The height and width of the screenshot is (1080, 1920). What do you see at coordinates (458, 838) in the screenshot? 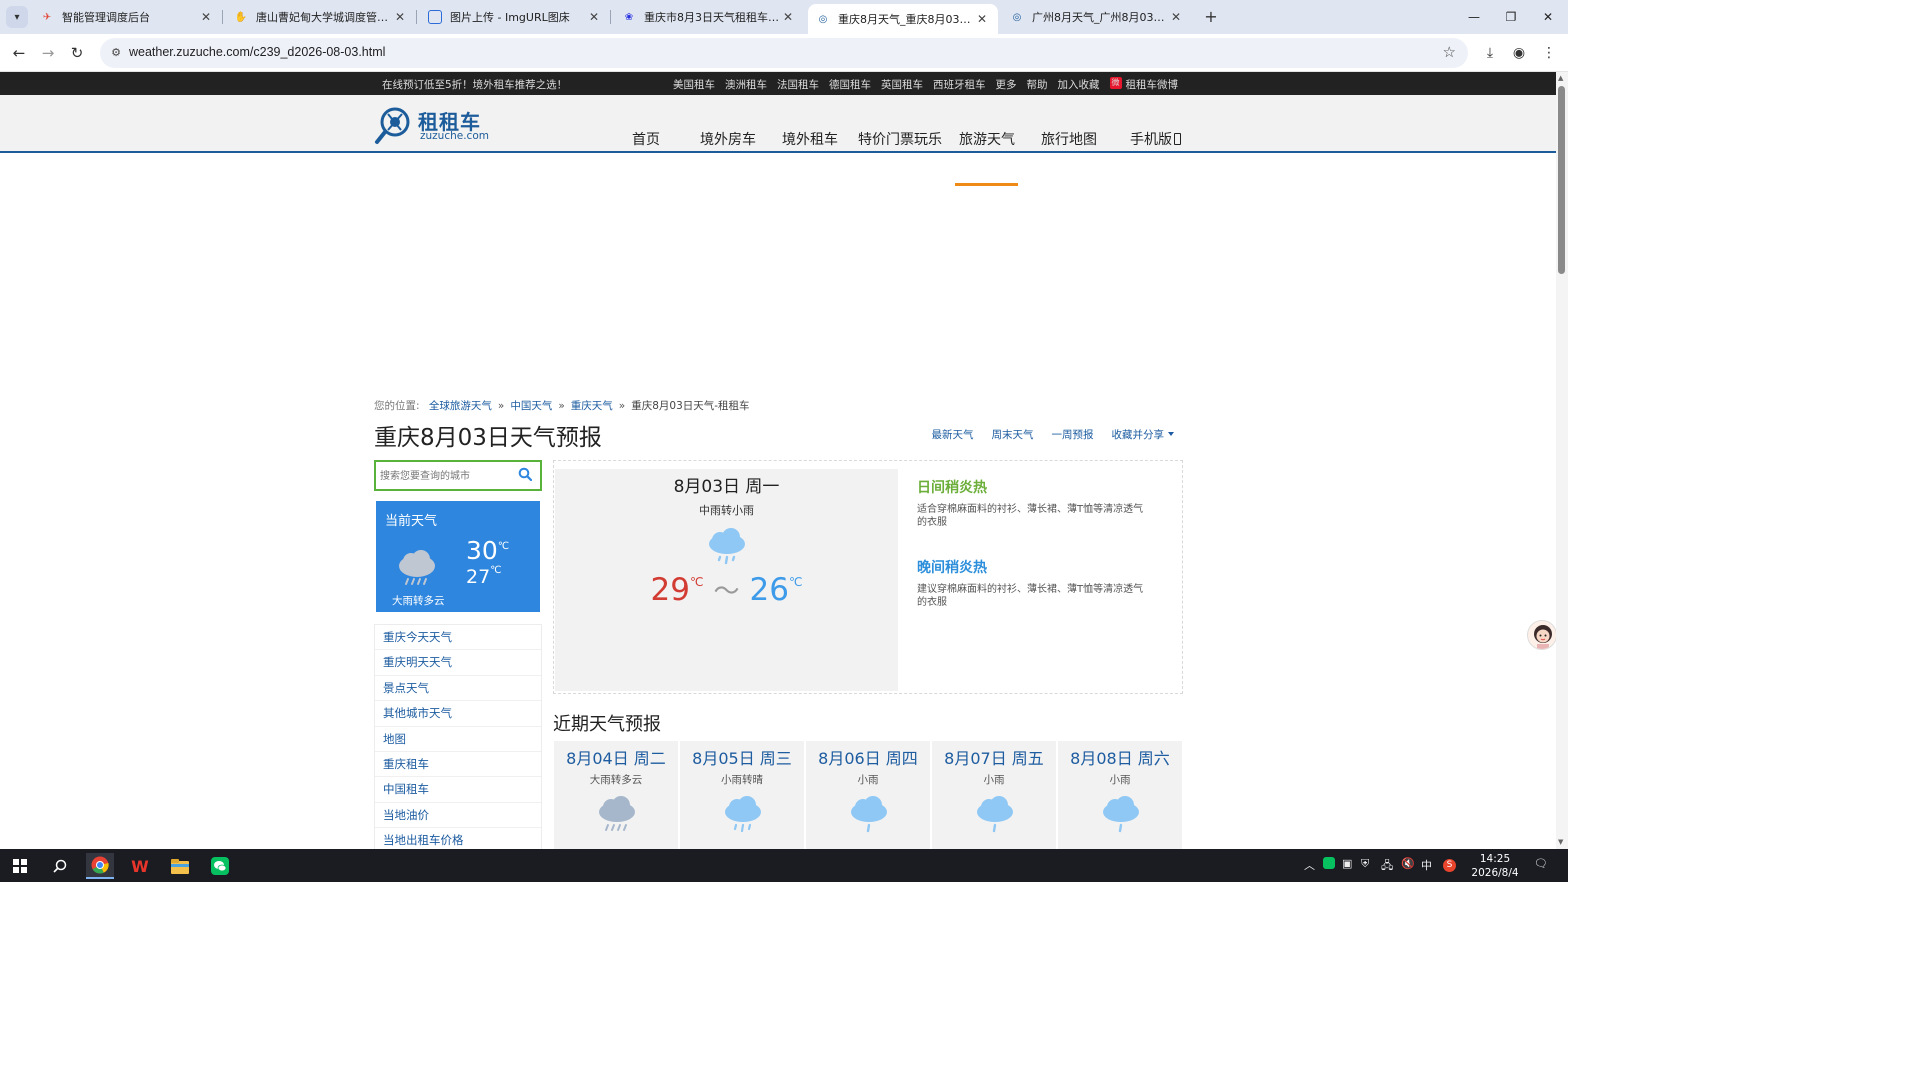
I see `side-link-taxi-price: 当地出租车价格` at bounding box center [458, 838].